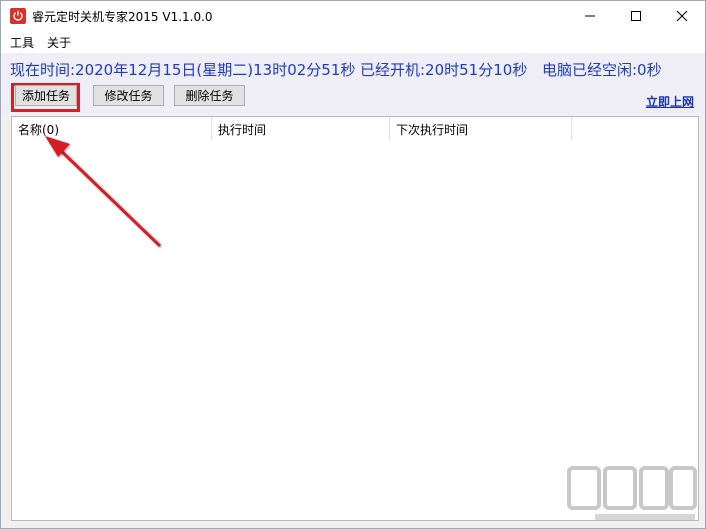 This screenshot has height=529, width=706. What do you see at coordinates (635, 128) in the screenshot?
I see `column-blank` at bounding box center [635, 128].